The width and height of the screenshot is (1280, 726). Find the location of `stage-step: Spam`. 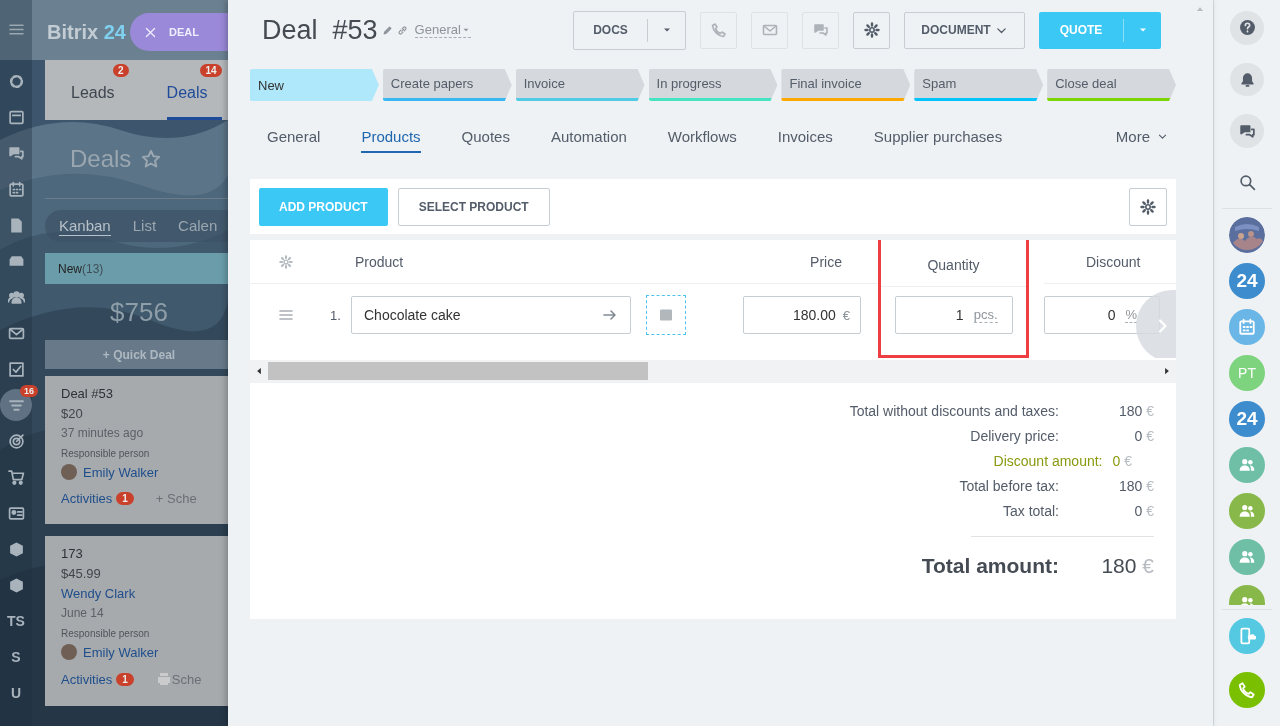

stage-step: Spam is located at coordinates (979, 85).